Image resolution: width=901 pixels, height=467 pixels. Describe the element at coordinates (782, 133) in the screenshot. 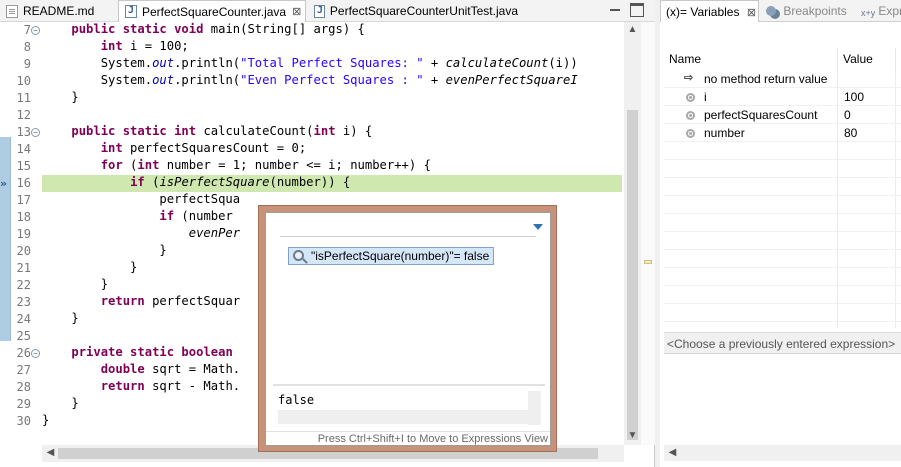

I see `variable-row: number 80` at that location.